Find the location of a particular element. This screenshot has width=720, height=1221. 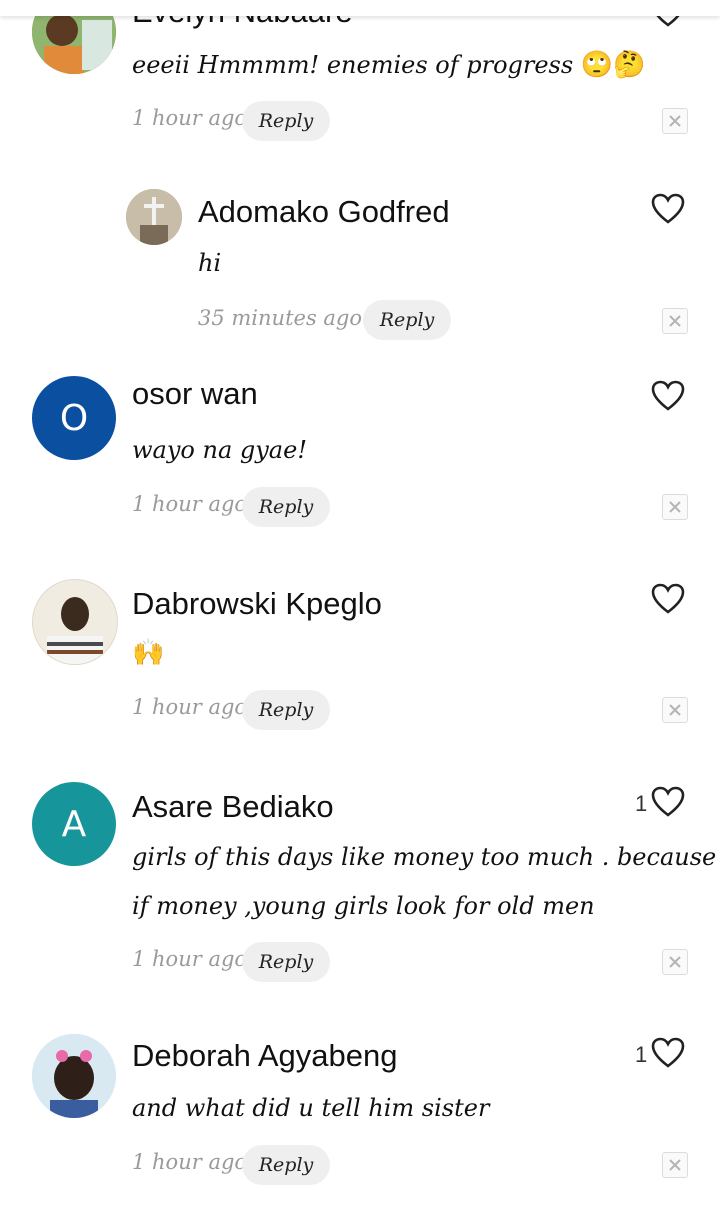

avatar: O is located at coordinates (74, 418).